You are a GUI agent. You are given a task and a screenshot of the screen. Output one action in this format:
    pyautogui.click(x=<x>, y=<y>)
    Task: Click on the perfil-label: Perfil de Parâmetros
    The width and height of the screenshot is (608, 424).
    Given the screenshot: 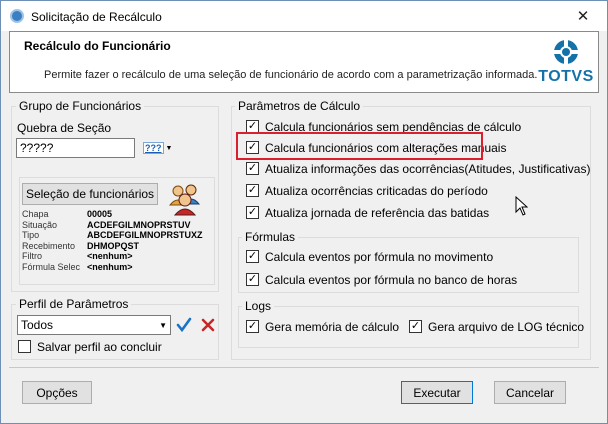 What is the action you would take?
    pyautogui.click(x=74, y=304)
    